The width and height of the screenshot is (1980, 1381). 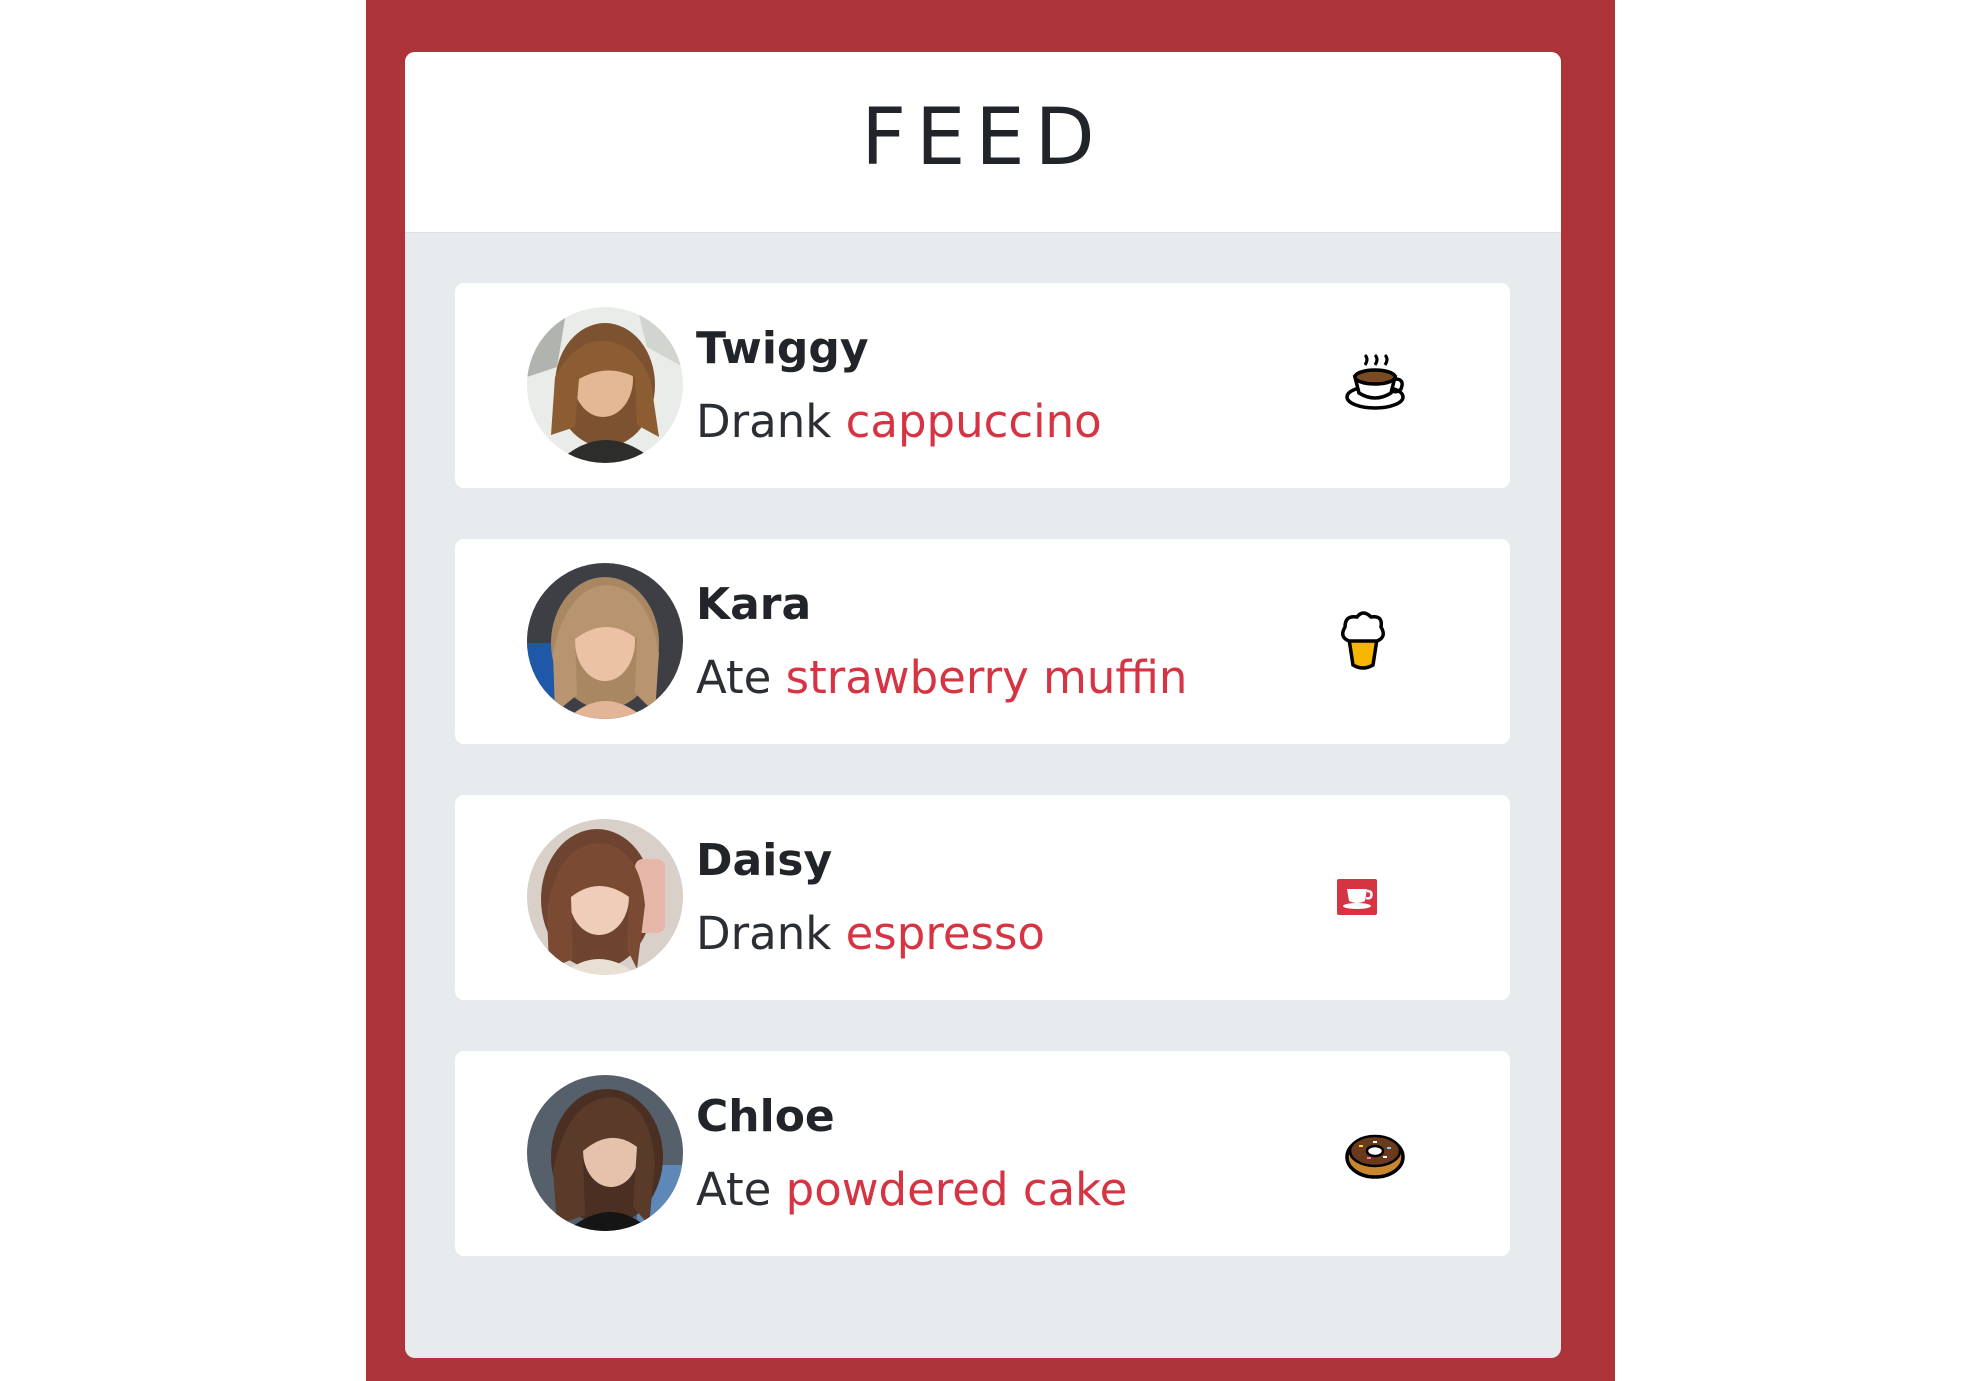 I want to click on feed-header: FEED, so click(x=983, y=142).